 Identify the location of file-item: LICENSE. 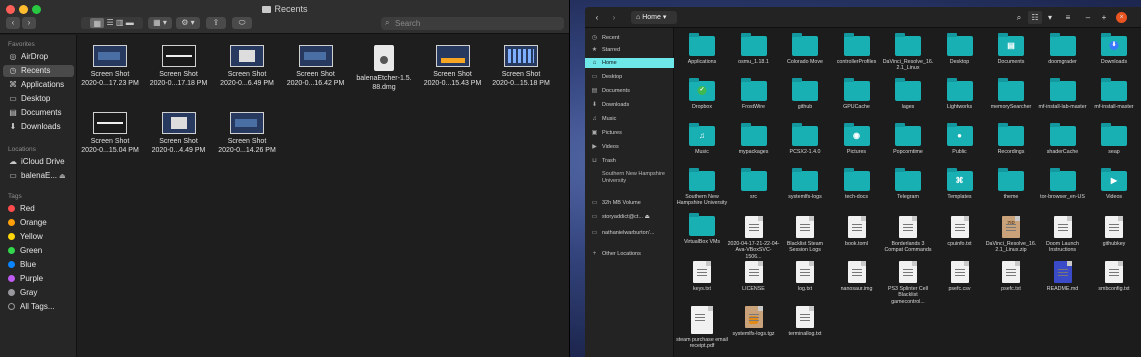
(754, 276).